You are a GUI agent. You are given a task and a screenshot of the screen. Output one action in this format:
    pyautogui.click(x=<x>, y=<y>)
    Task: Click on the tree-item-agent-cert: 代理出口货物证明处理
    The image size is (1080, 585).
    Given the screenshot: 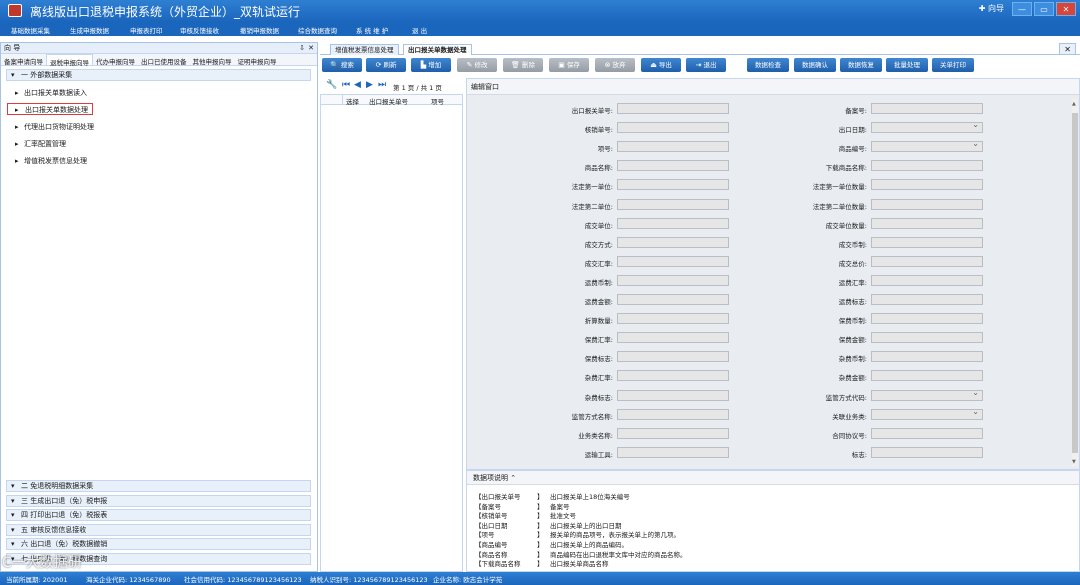 What is the action you would take?
    pyautogui.click(x=54, y=127)
    